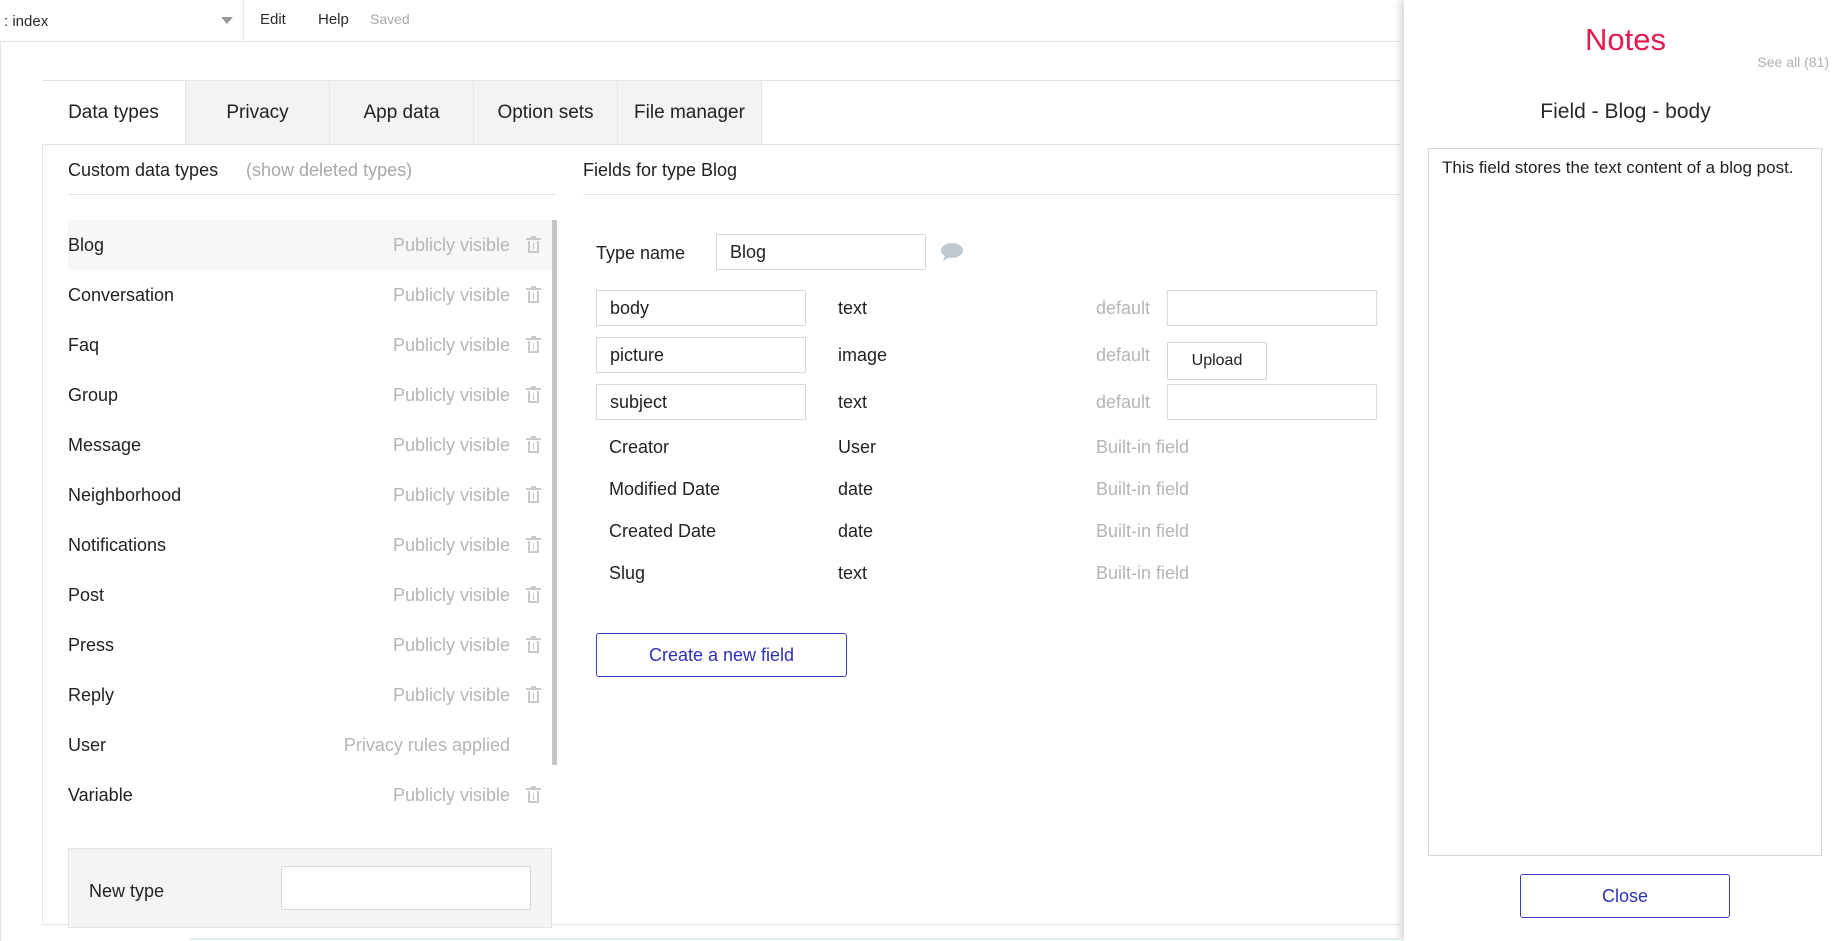 The width and height of the screenshot is (1847, 941). Describe the element at coordinates (310, 545) in the screenshot. I see `type-row-notifications: Notifications Publicly visible` at that location.